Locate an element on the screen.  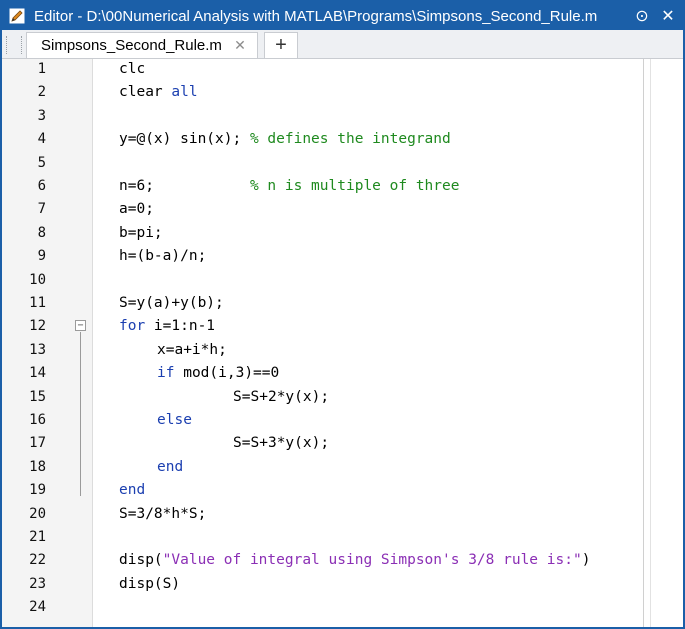
window-menu-button: ⊙ is located at coordinates (642, 16).